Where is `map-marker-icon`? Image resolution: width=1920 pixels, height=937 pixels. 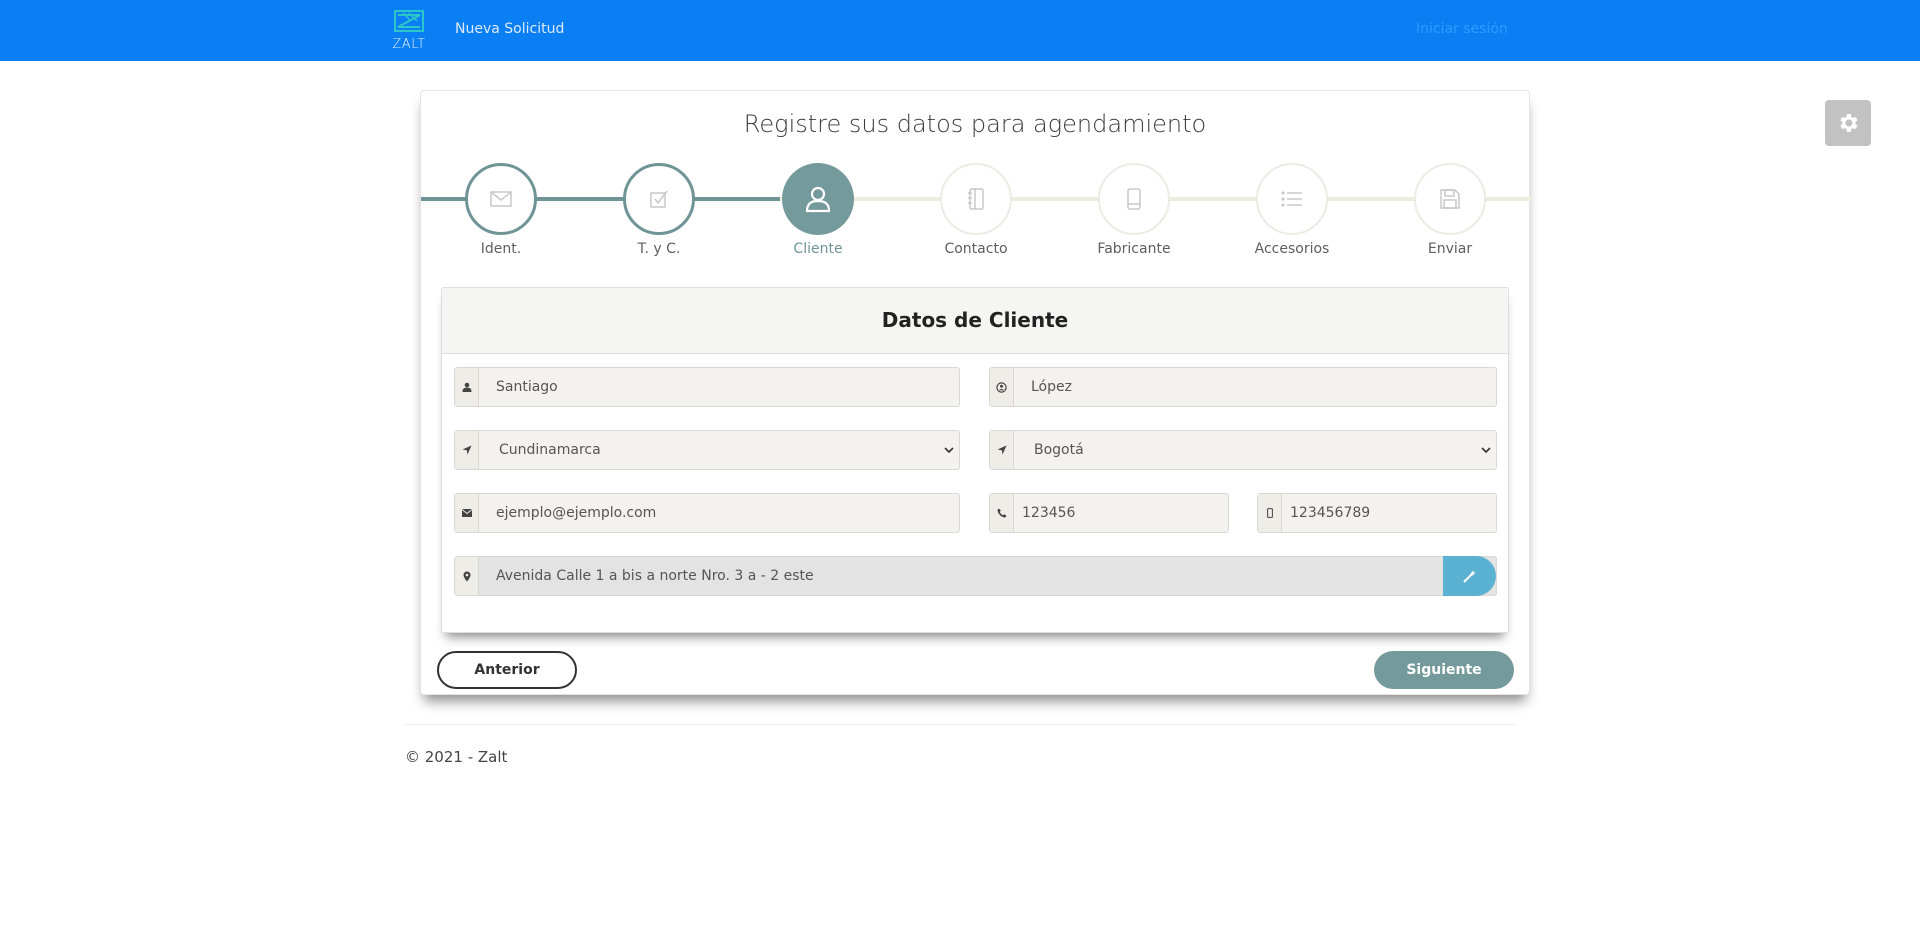
map-marker-icon is located at coordinates (467, 576).